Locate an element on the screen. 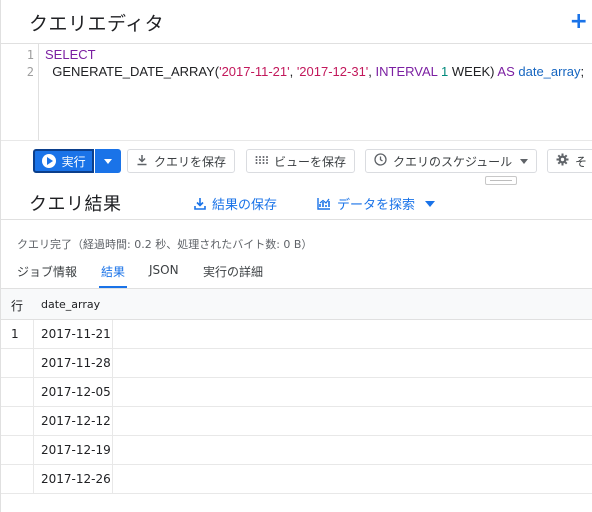  date-array-cell: 2017-12-12 is located at coordinates (73, 421).